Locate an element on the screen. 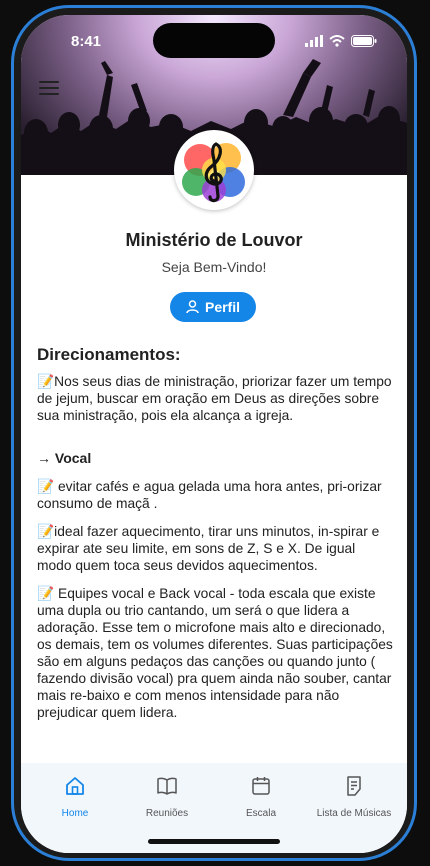  profile-button: Perfil is located at coordinates (213, 307).